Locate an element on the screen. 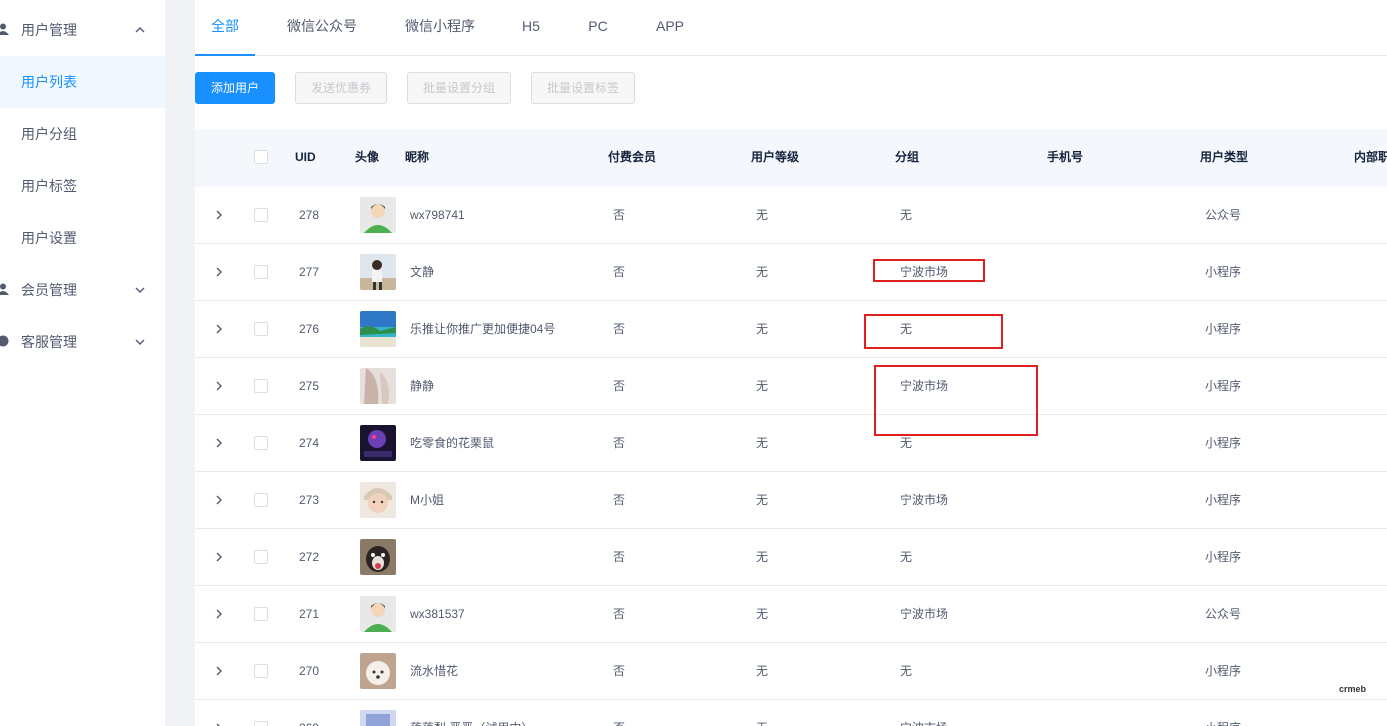  select-all-checkbox is located at coordinates (261, 157).